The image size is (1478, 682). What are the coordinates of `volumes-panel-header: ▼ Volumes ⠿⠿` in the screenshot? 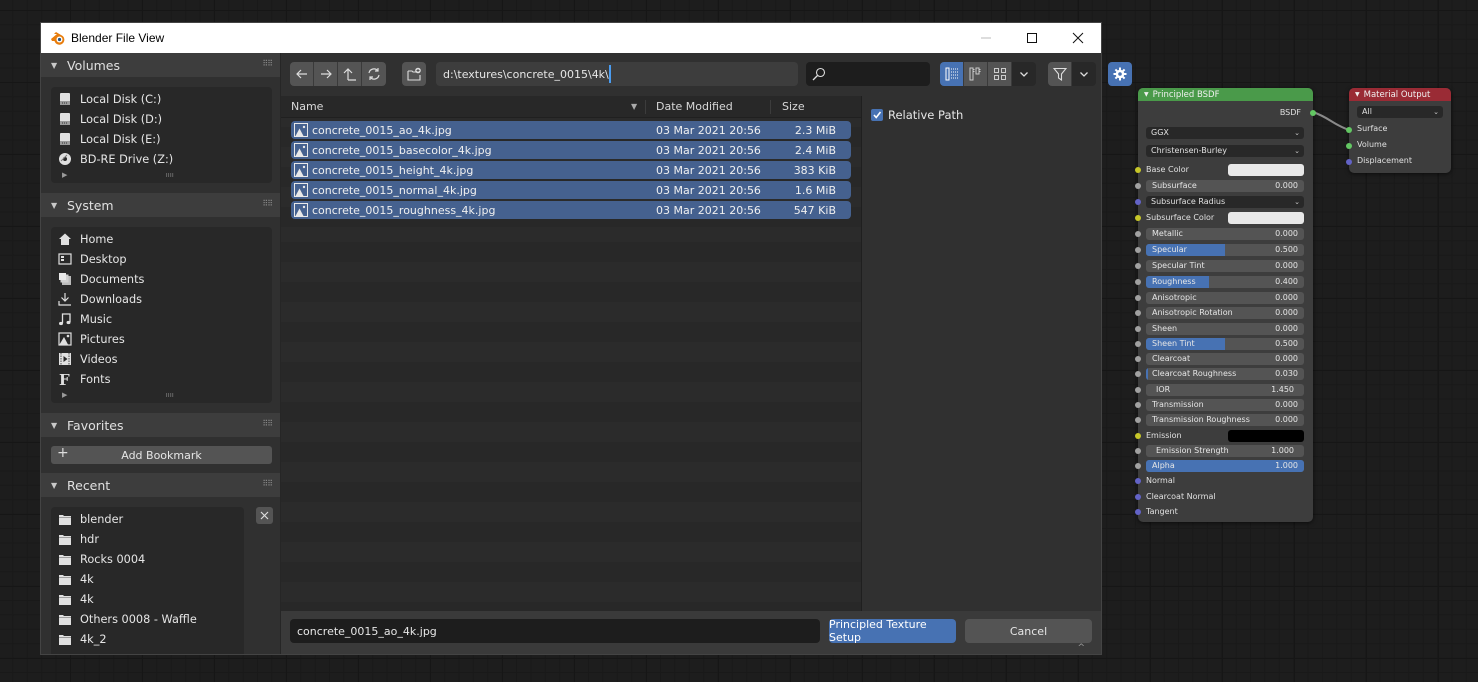 It's located at (160, 65).